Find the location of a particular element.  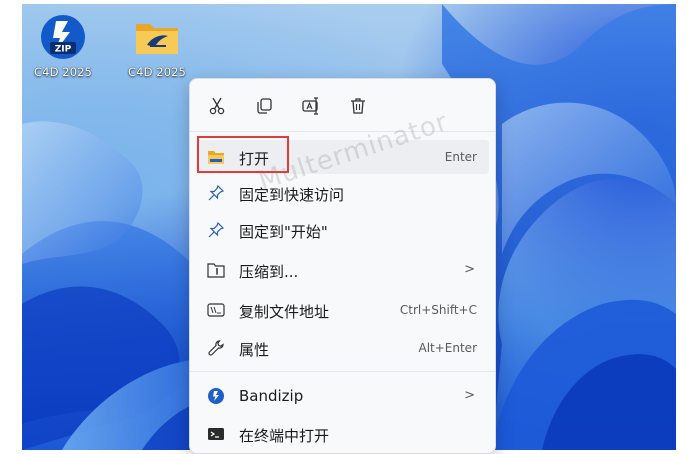

copy-button is located at coordinates (264, 106).